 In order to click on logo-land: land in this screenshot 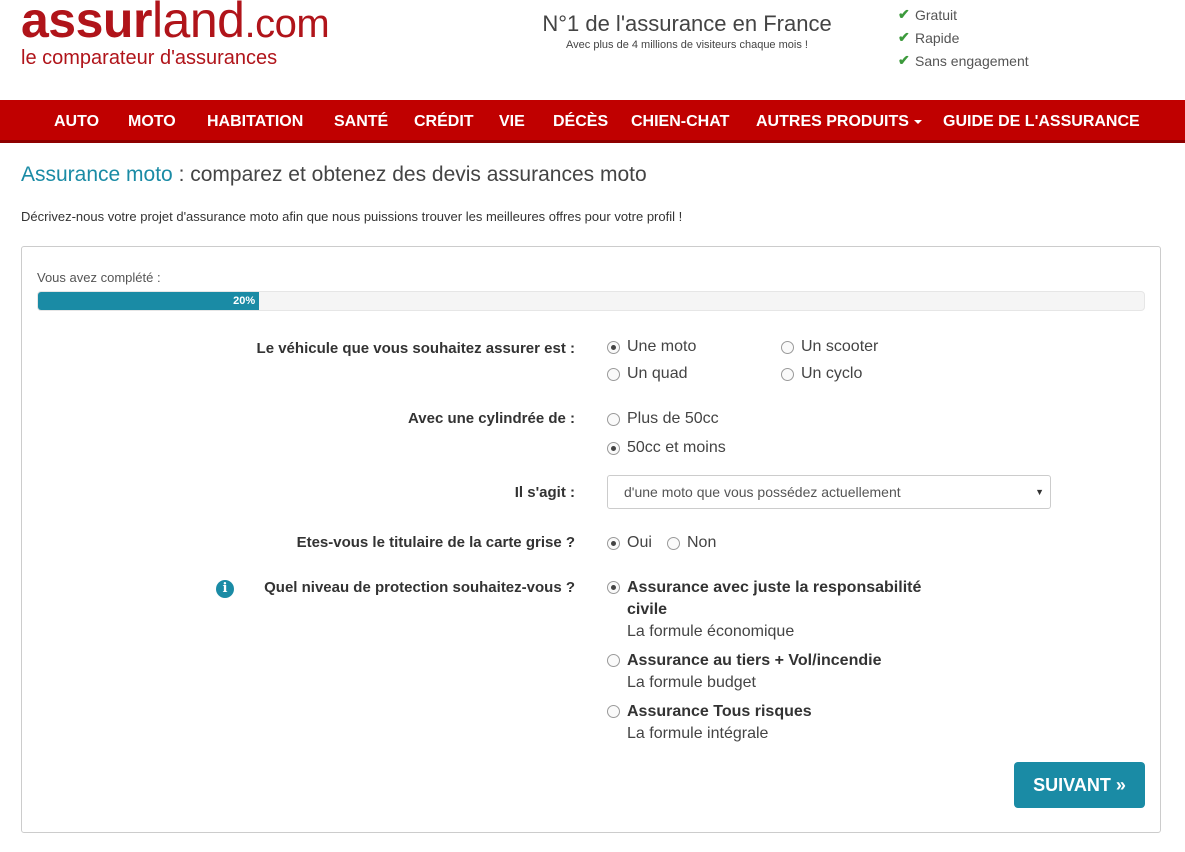, I will do `click(198, 24)`.